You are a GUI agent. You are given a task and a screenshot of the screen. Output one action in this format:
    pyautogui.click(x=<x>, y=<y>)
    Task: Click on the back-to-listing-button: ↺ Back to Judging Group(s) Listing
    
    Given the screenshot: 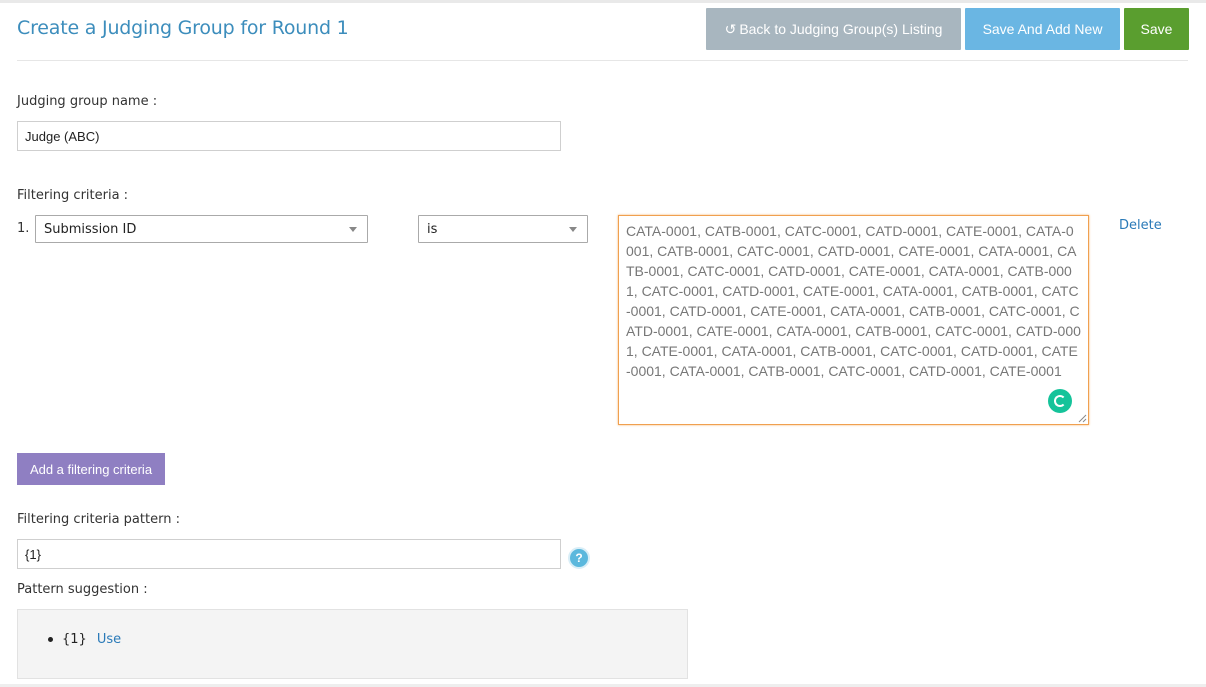 What is the action you would take?
    pyautogui.click(x=833, y=29)
    